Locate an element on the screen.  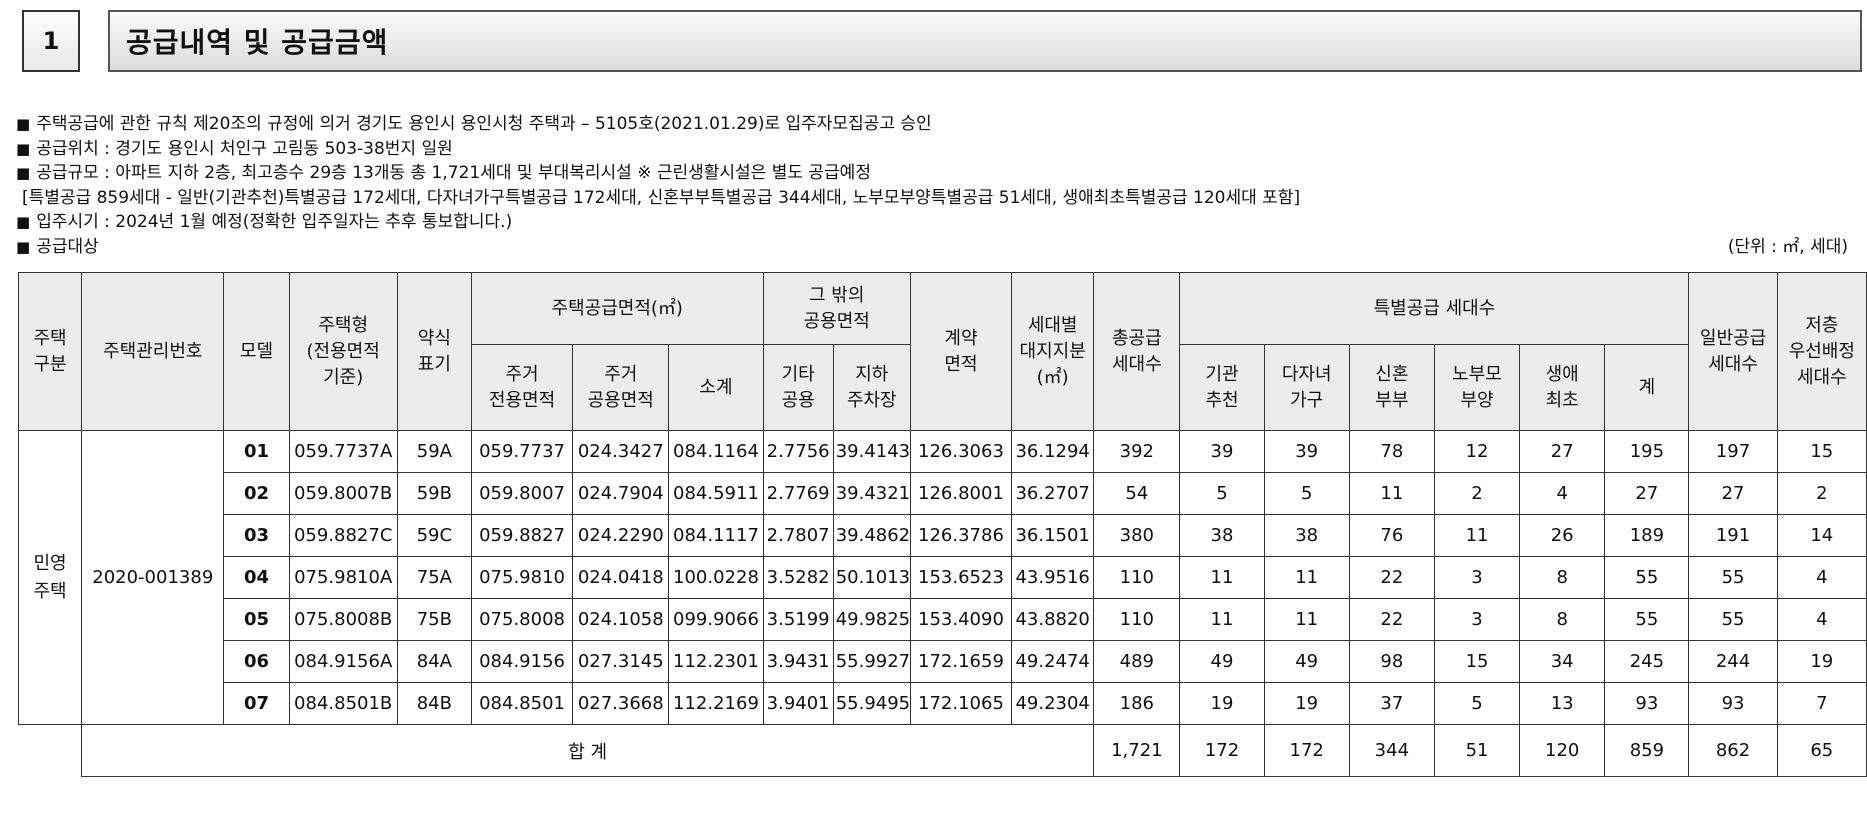
table-cell: 55.9495 is located at coordinates (871, 703).